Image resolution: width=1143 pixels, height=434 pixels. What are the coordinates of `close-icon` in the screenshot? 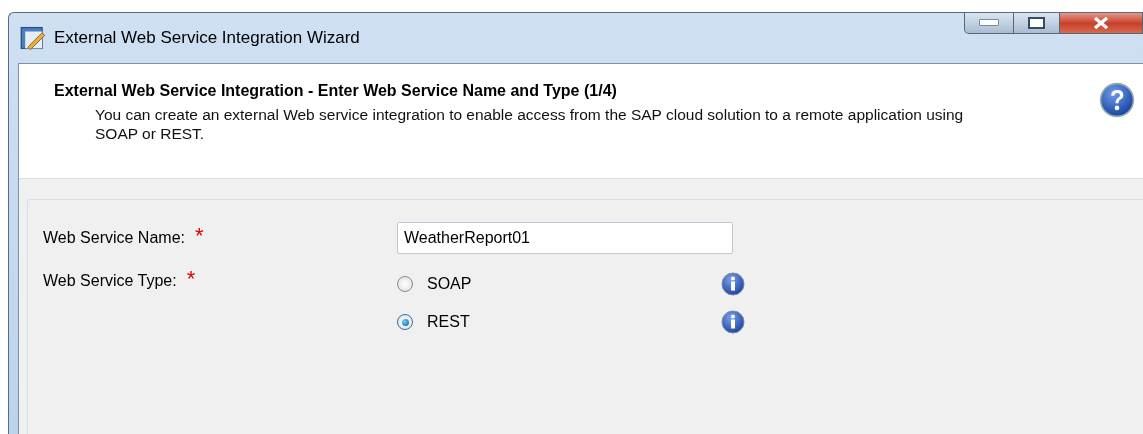 It's located at (1101, 22).